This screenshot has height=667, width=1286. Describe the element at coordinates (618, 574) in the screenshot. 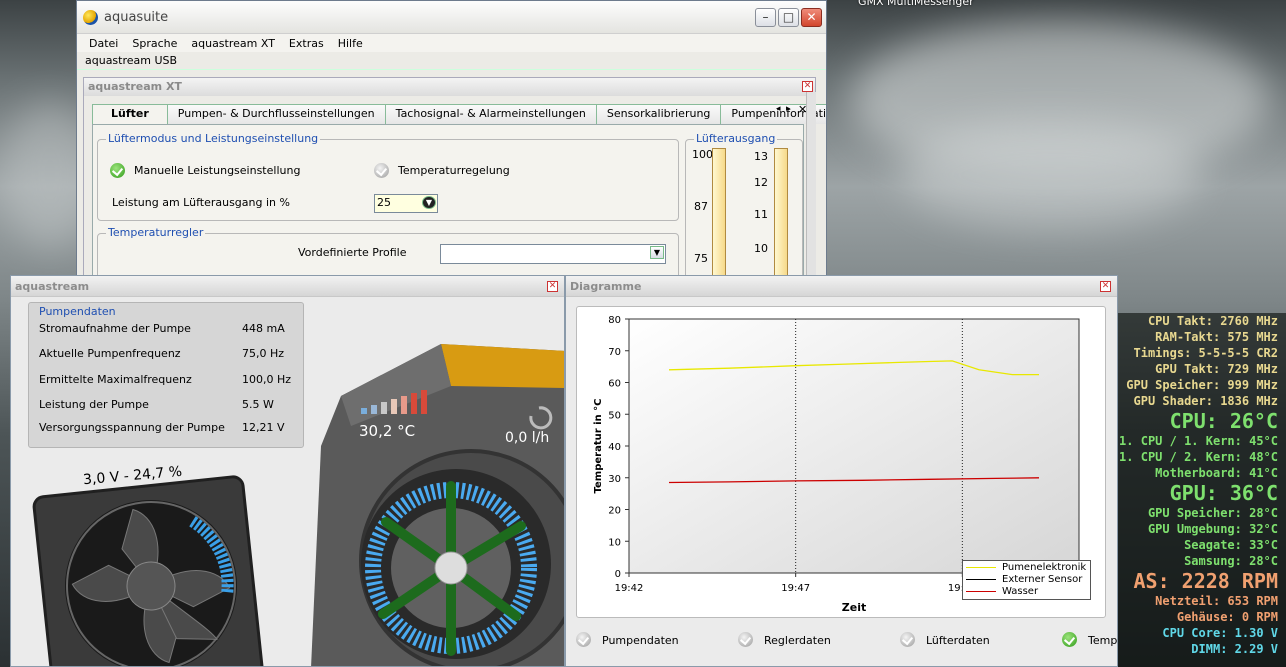

I see `y-tick-label: 0` at that location.